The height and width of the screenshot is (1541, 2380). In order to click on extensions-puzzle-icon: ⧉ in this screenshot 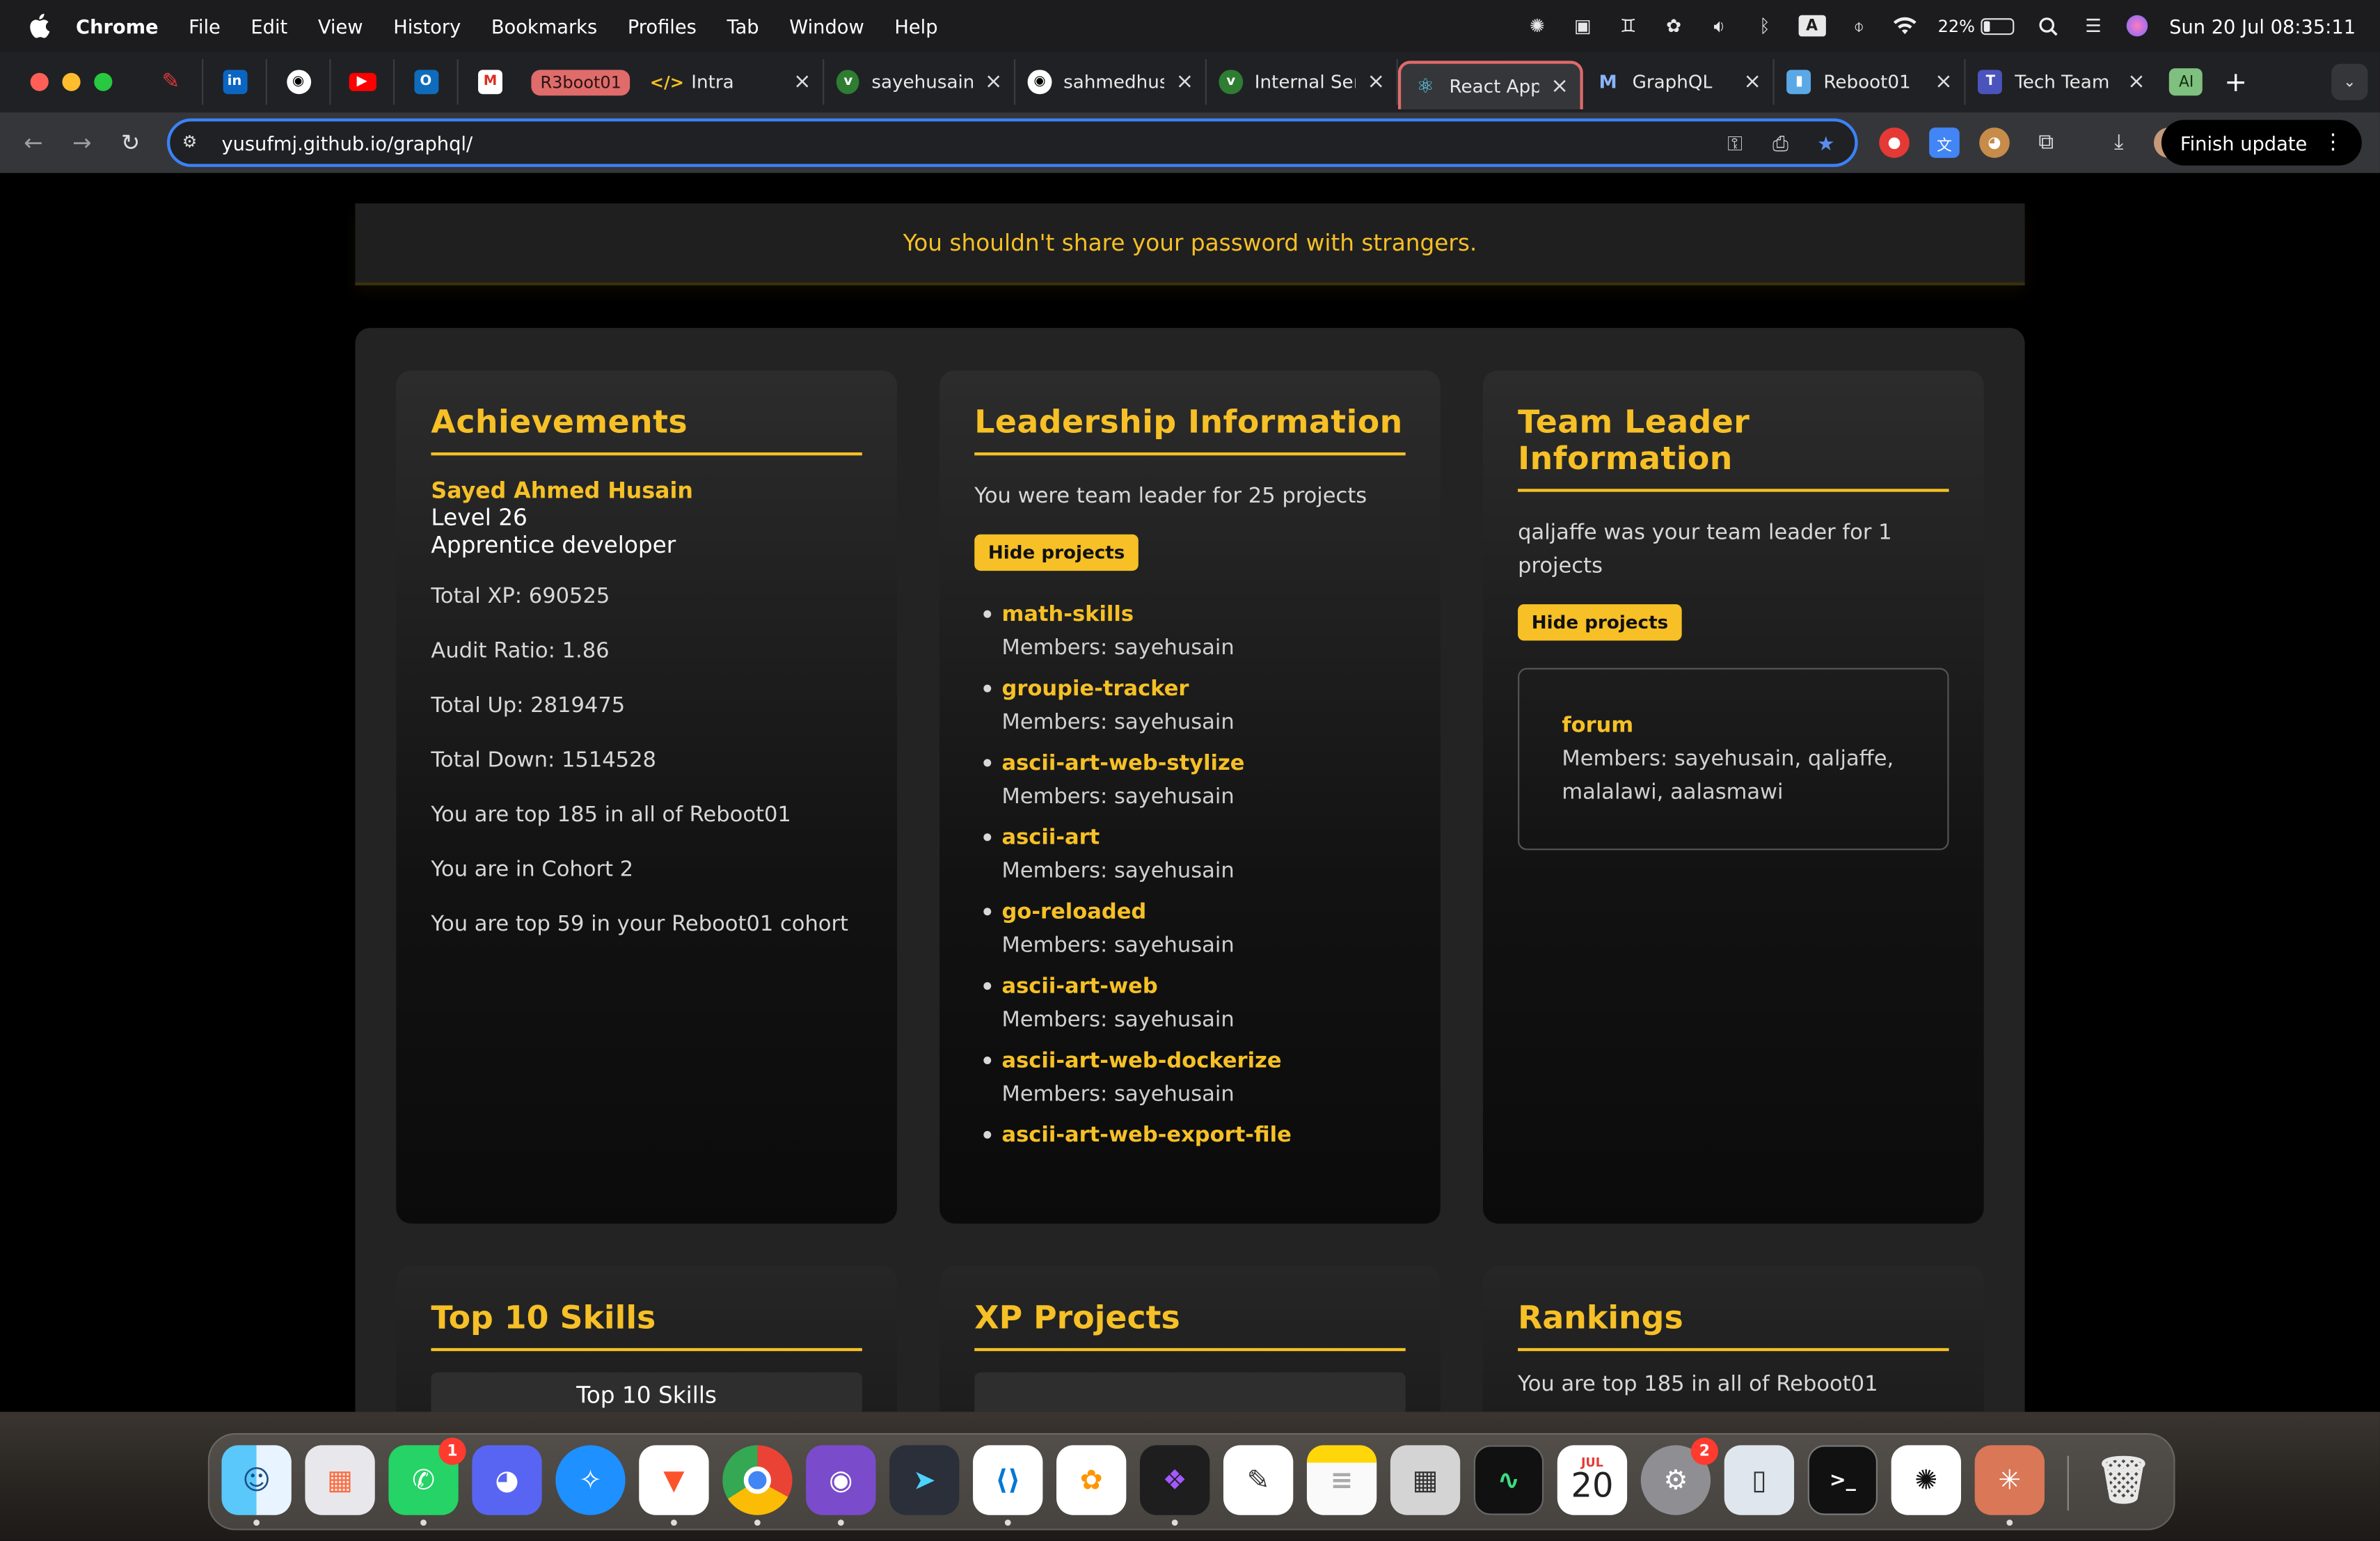, I will do `click(2046, 142)`.